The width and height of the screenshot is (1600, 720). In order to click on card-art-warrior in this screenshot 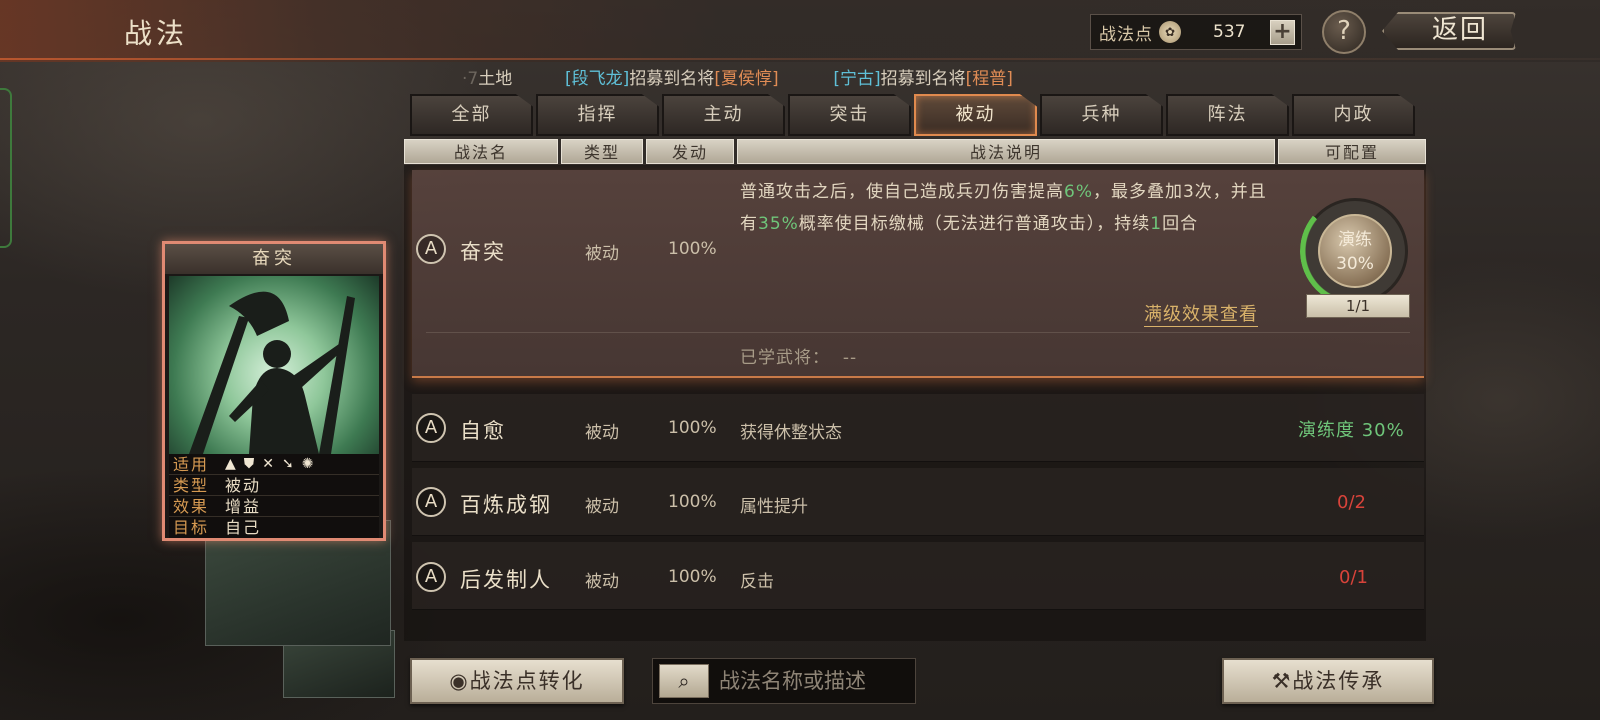, I will do `click(274, 365)`.